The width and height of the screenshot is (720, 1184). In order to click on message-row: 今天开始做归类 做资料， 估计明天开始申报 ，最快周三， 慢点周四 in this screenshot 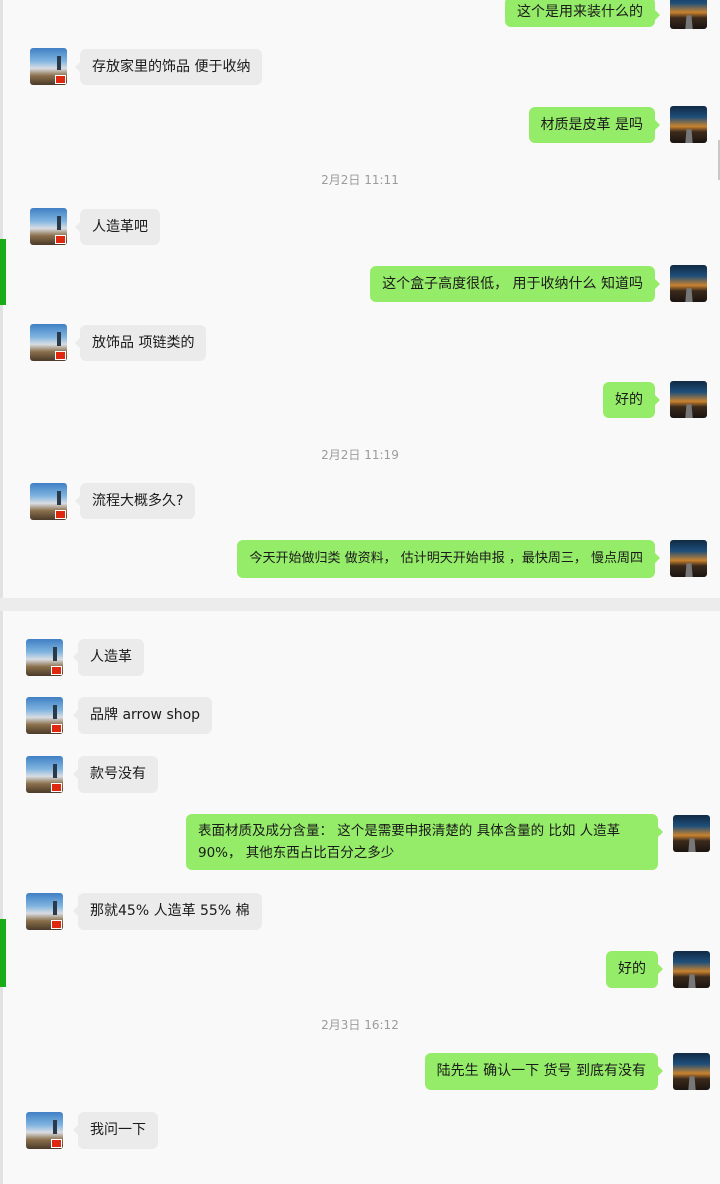, I will do `click(360, 560)`.